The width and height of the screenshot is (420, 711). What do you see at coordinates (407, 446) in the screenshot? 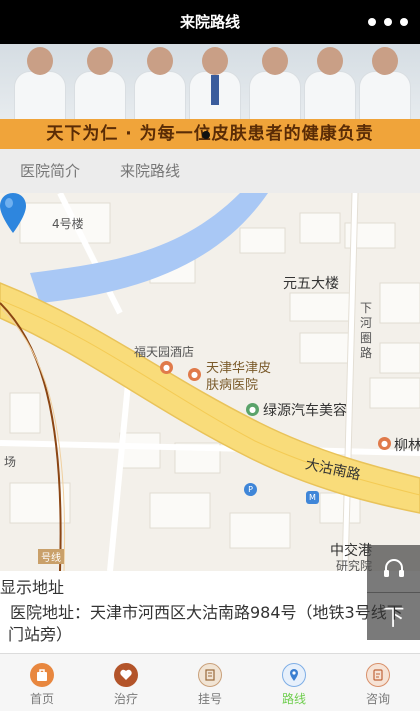
I see `map-label-liu: 柳林` at bounding box center [407, 446].